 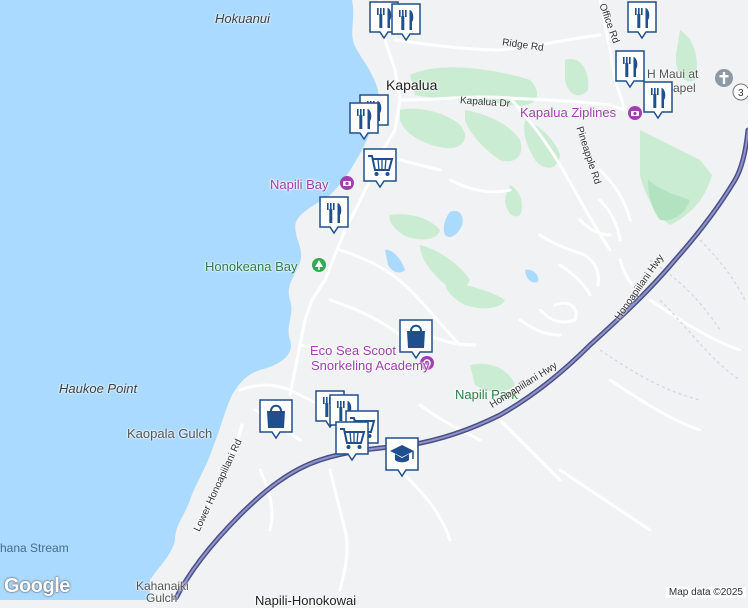 I want to click on svg-text: 3, so click(x=741, y=93).